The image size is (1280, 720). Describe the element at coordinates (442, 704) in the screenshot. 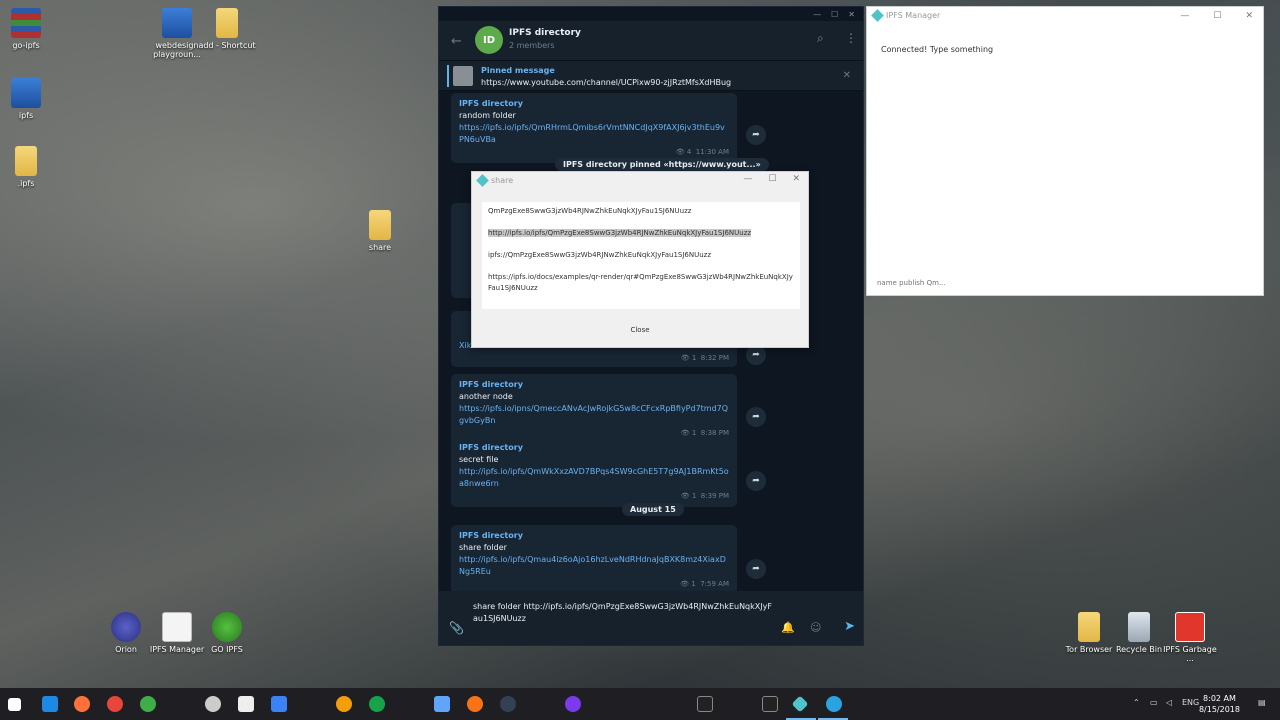

I see `cube-app-icon` at that location.